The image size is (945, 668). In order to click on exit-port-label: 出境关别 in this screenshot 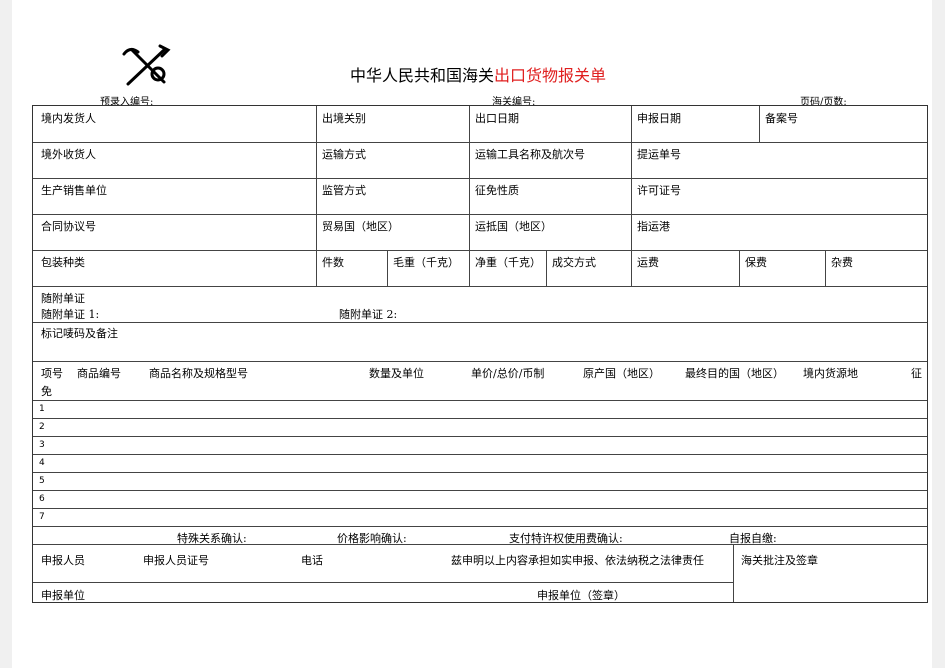, I will do `click(344, 118)`.